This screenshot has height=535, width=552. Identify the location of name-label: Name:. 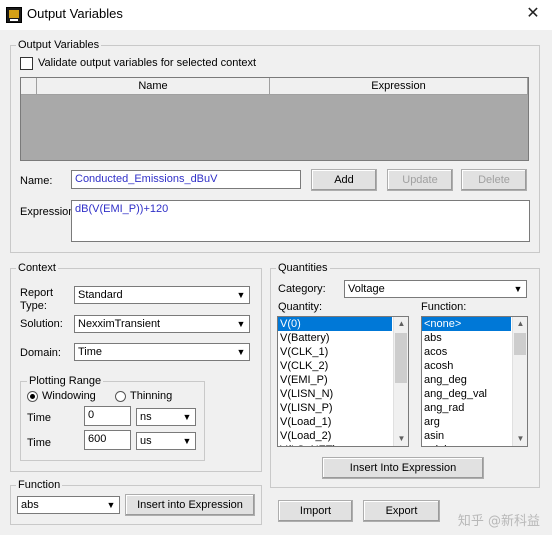
(36, 181).